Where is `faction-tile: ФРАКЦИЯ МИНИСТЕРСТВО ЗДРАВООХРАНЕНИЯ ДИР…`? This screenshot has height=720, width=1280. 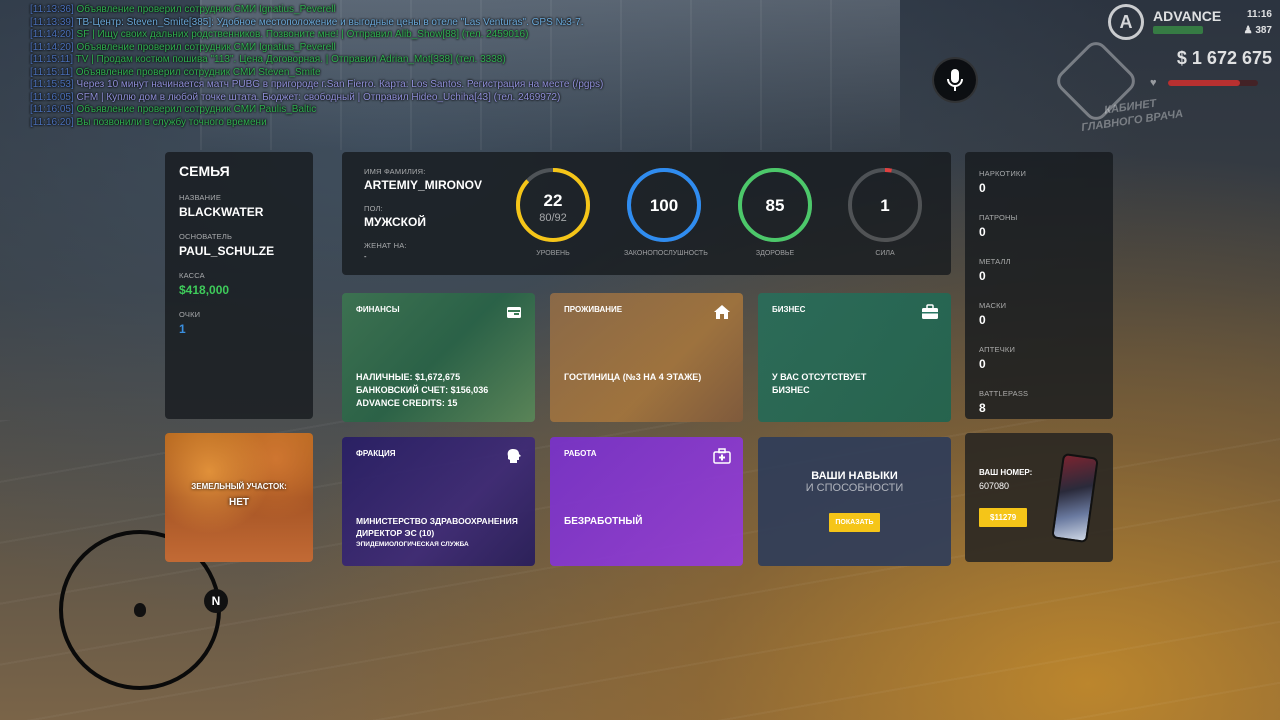 faction-tile: ФРАКЦИЯ МИНИСТЕРСТВО ЗДРАВООХРАНЕНИЯ ДИР… is located at coordinates (438, 501).